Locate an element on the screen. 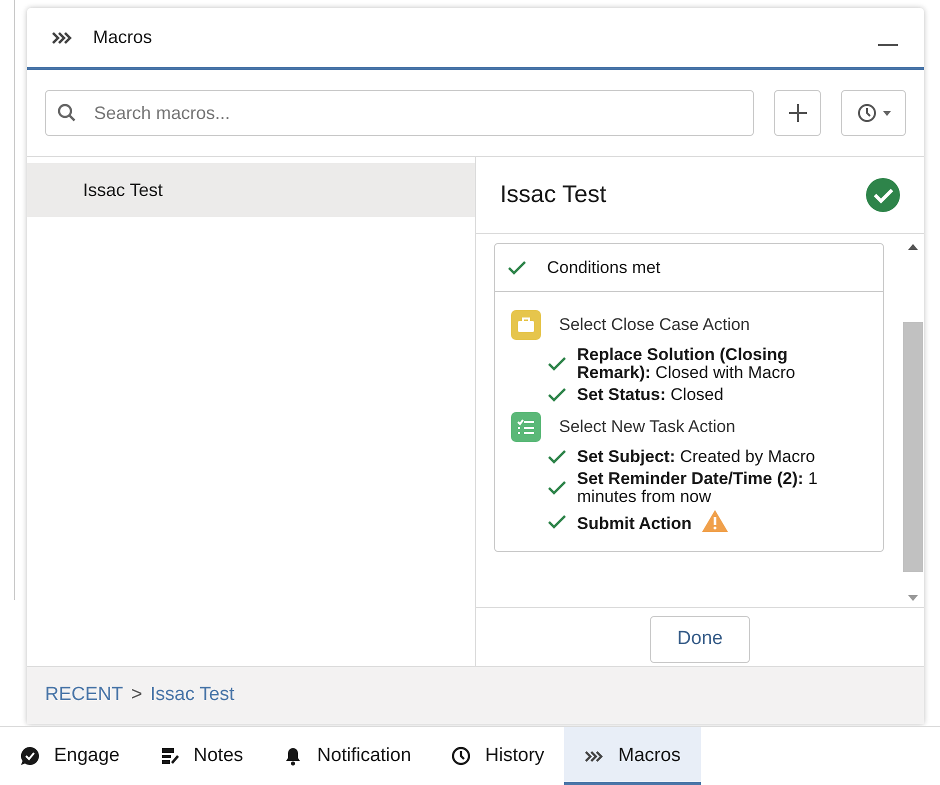 The image size is (940, 785). action-title: Select Close Case Action is located at coordinates (654, 325).